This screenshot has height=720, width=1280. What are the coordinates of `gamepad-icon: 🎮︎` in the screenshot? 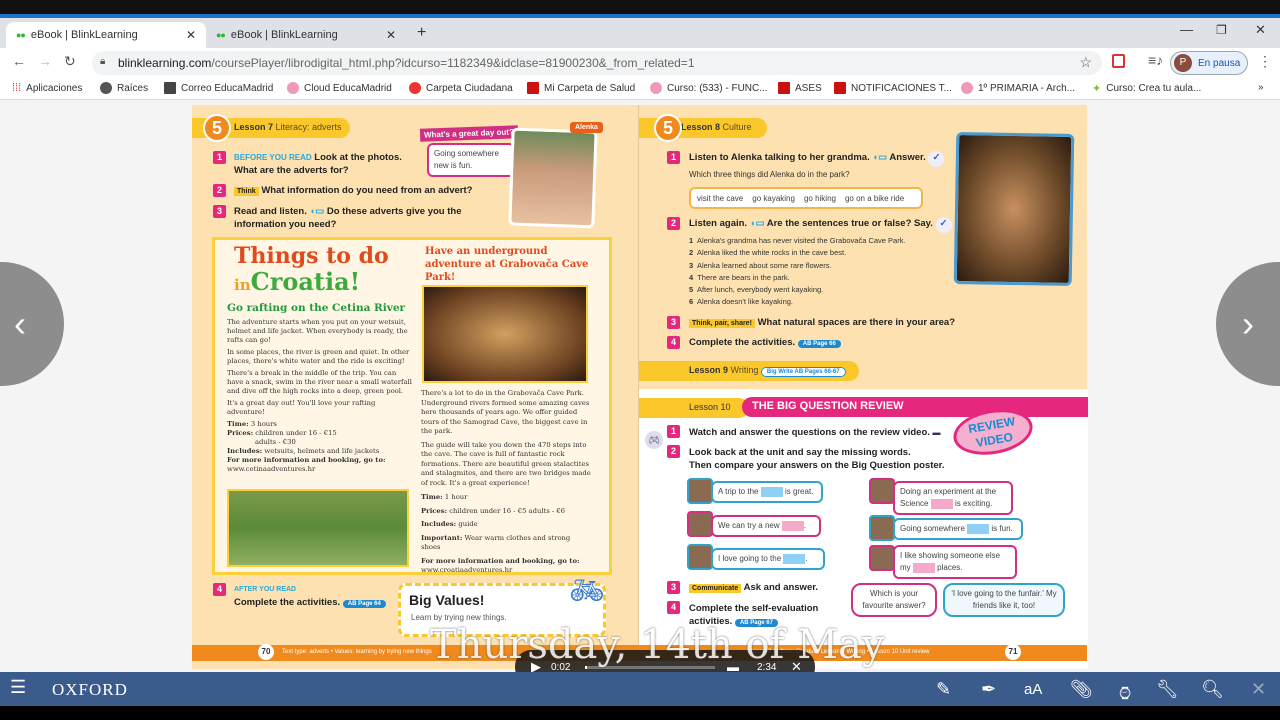 It's located at (654, 440).